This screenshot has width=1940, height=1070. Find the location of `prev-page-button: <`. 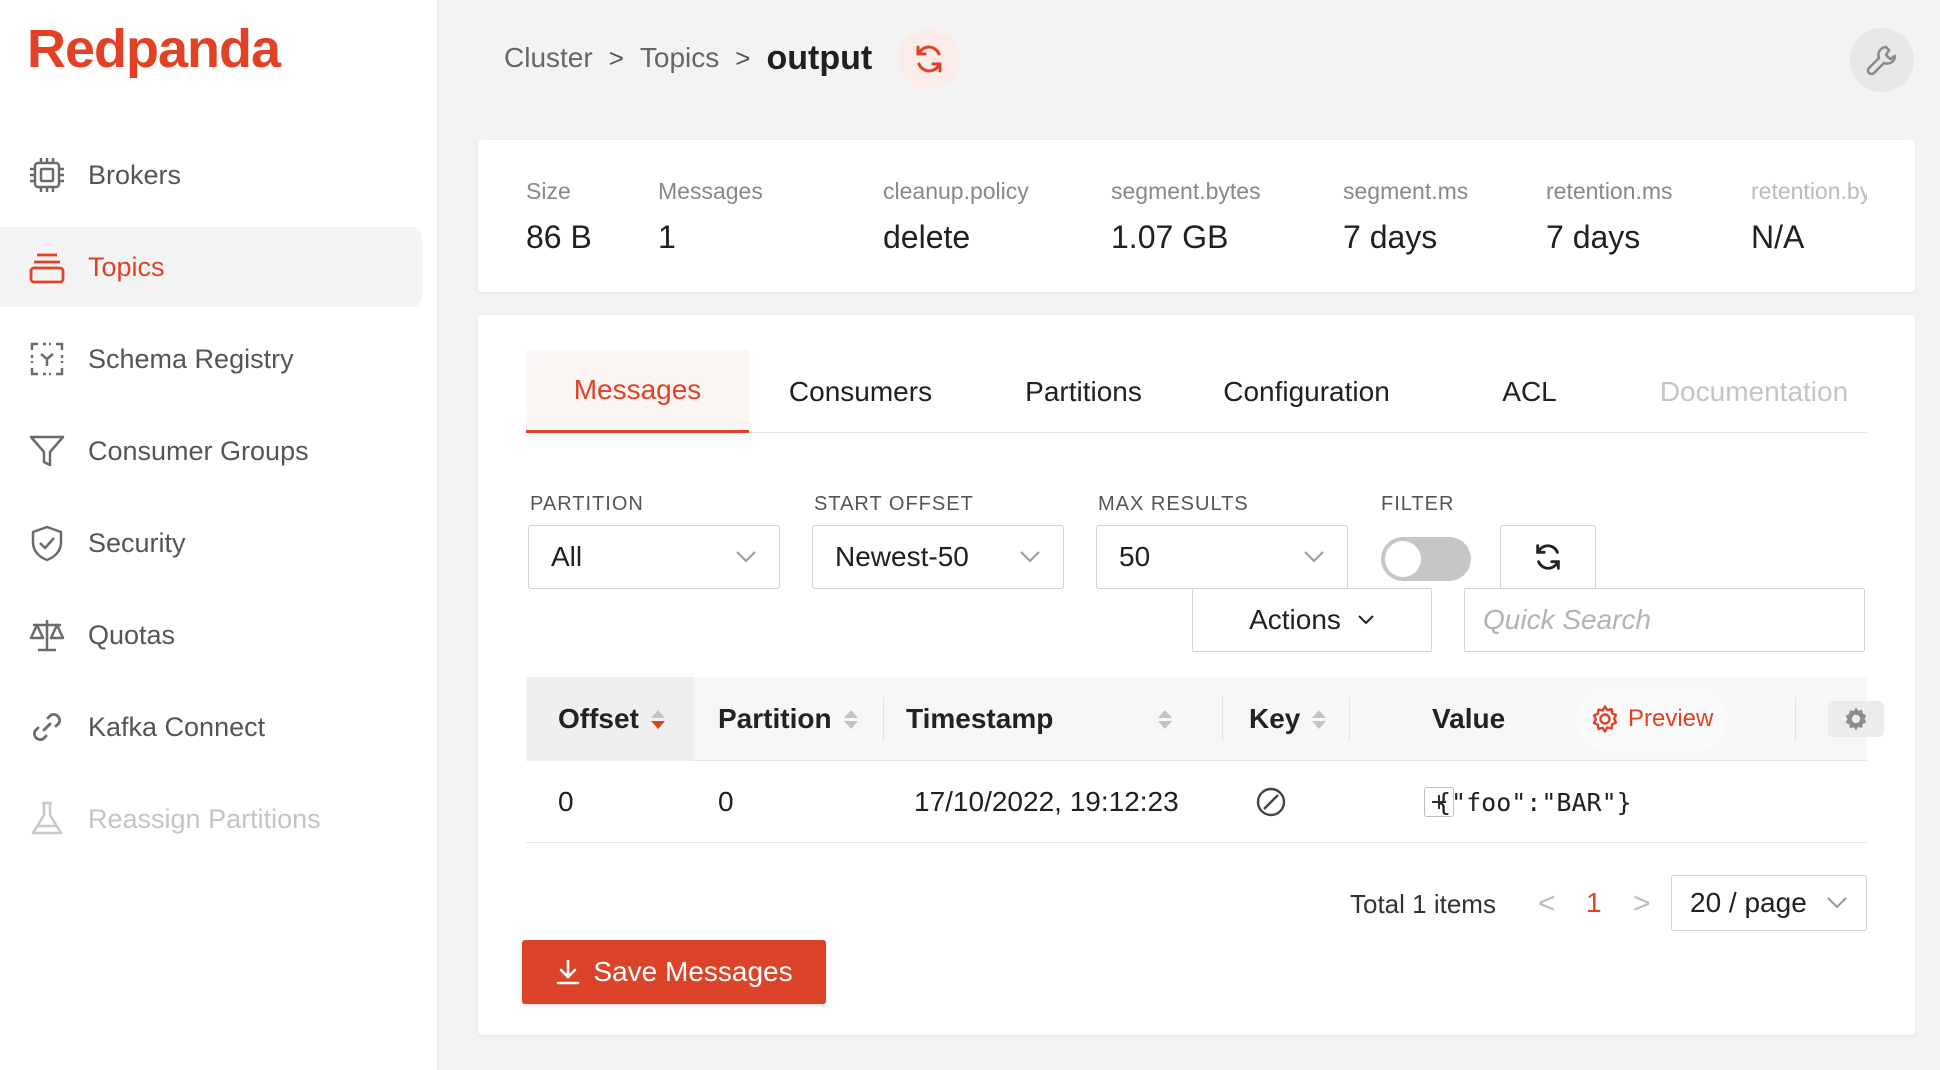

prev-page-button: < is located at coordinates (1547, 904).